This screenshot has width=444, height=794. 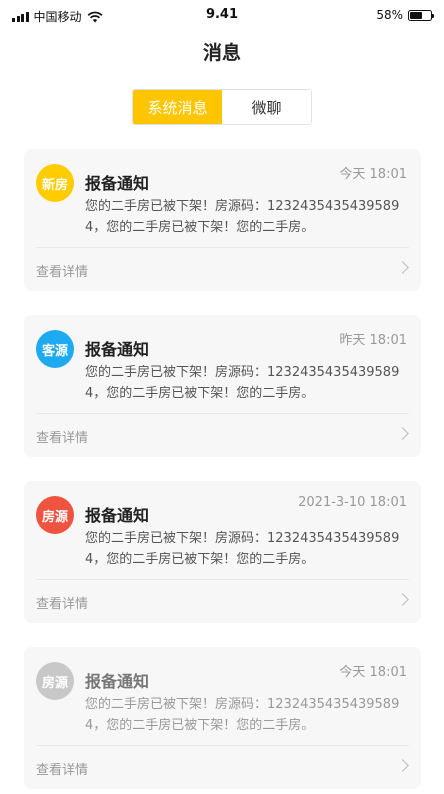 I want to click on battery-level, so click(x=416, y=15).